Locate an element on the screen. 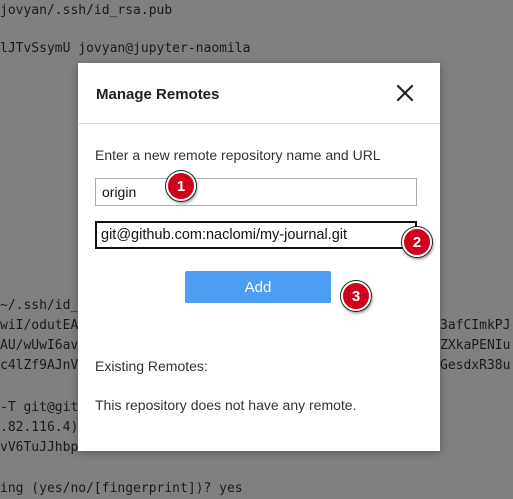 The image size is (513, 499). dialog-title: Manage Remotes is located at coordinates (158, 94).